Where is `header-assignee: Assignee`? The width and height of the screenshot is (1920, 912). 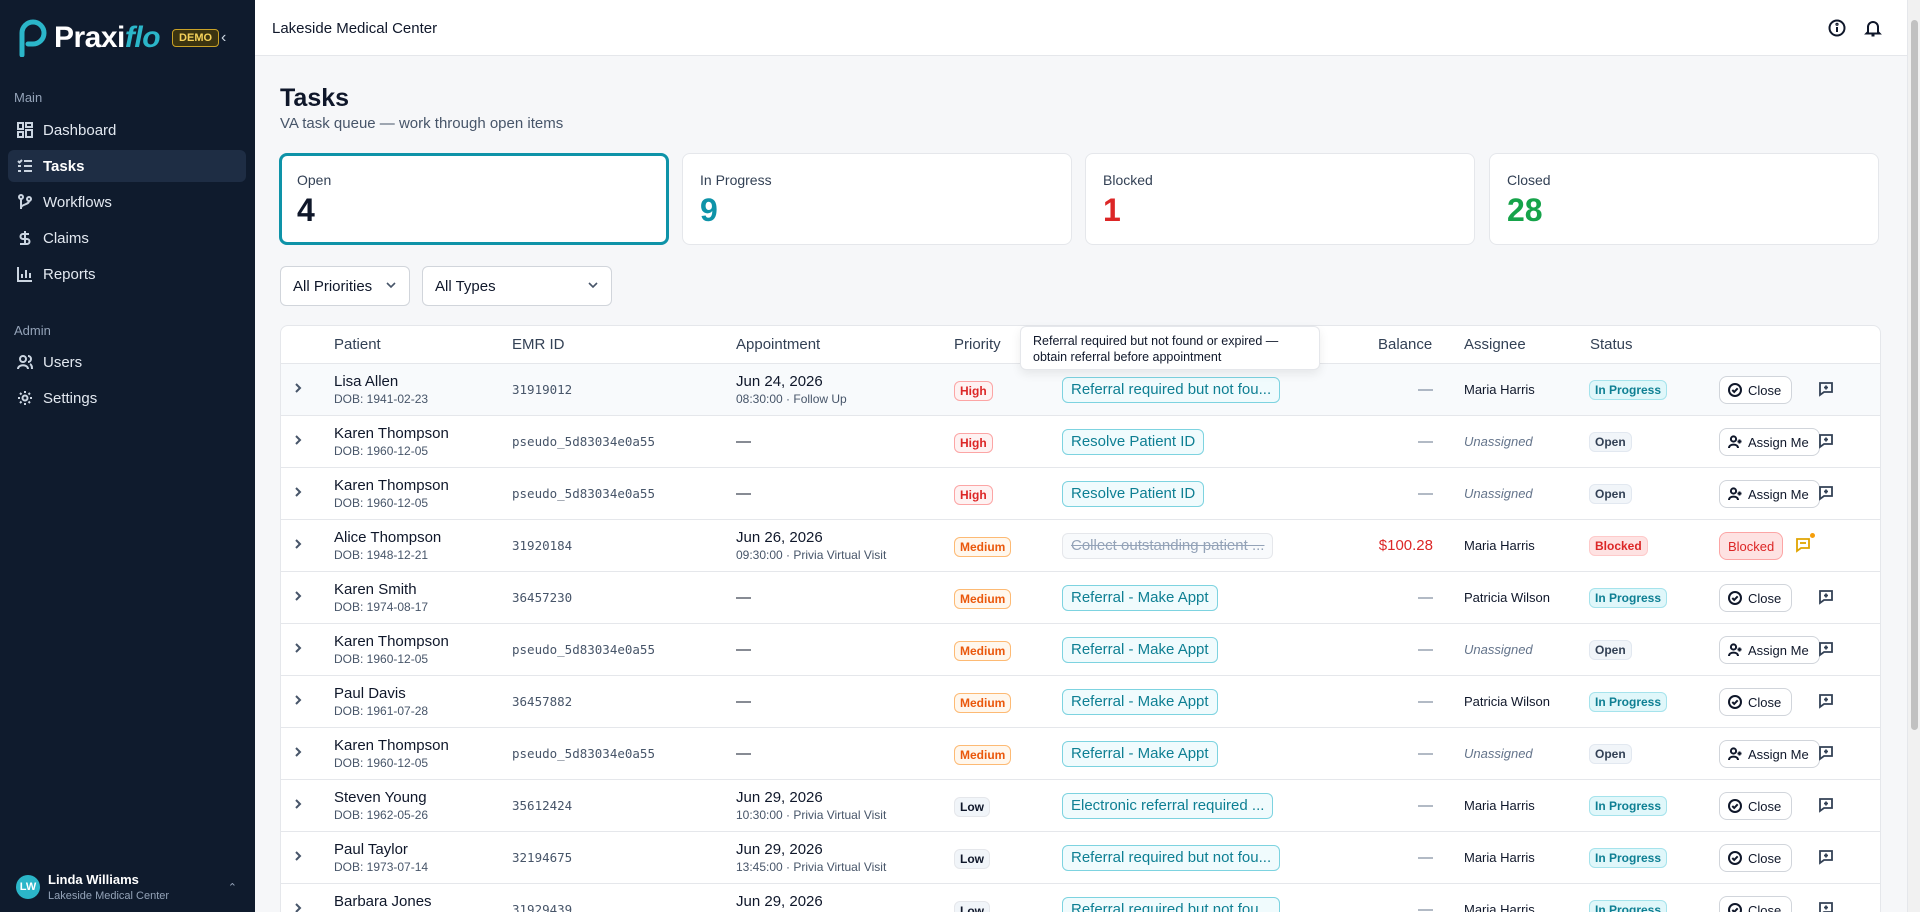 header-assignee: Assignee is located at coordinates (1495, 344).